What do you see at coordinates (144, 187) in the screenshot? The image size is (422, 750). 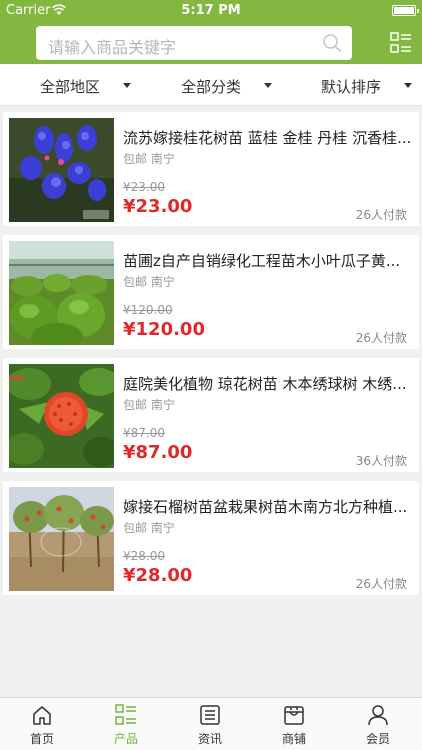 I see `original-price: ¥23.00` at bounding box center [144, 187].